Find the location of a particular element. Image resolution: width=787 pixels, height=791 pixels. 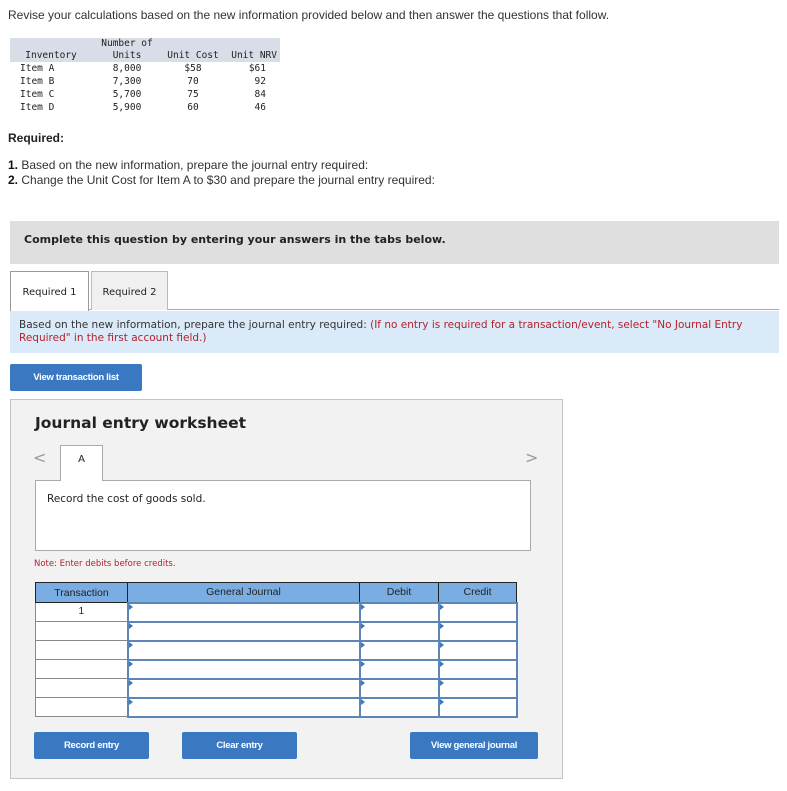

inventory-row: Item A 8,000 $58 $61 is located at coordinates (143, 68).